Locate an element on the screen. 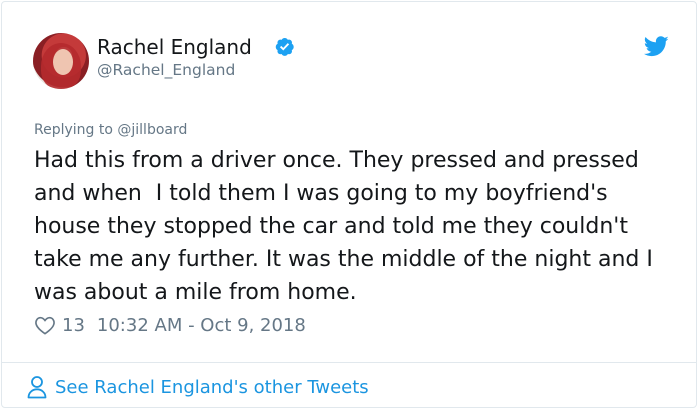 The image size is (700, 411). person-icon is located at coordinates (37, 387).